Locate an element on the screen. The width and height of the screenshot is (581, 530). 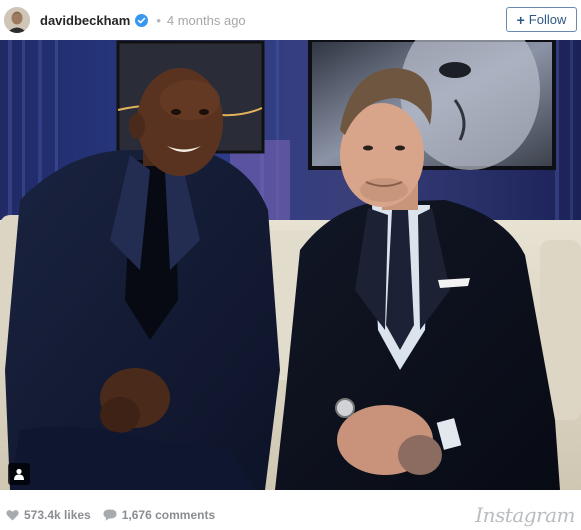
follow-label: Follow is located at coordinates (547, 19).